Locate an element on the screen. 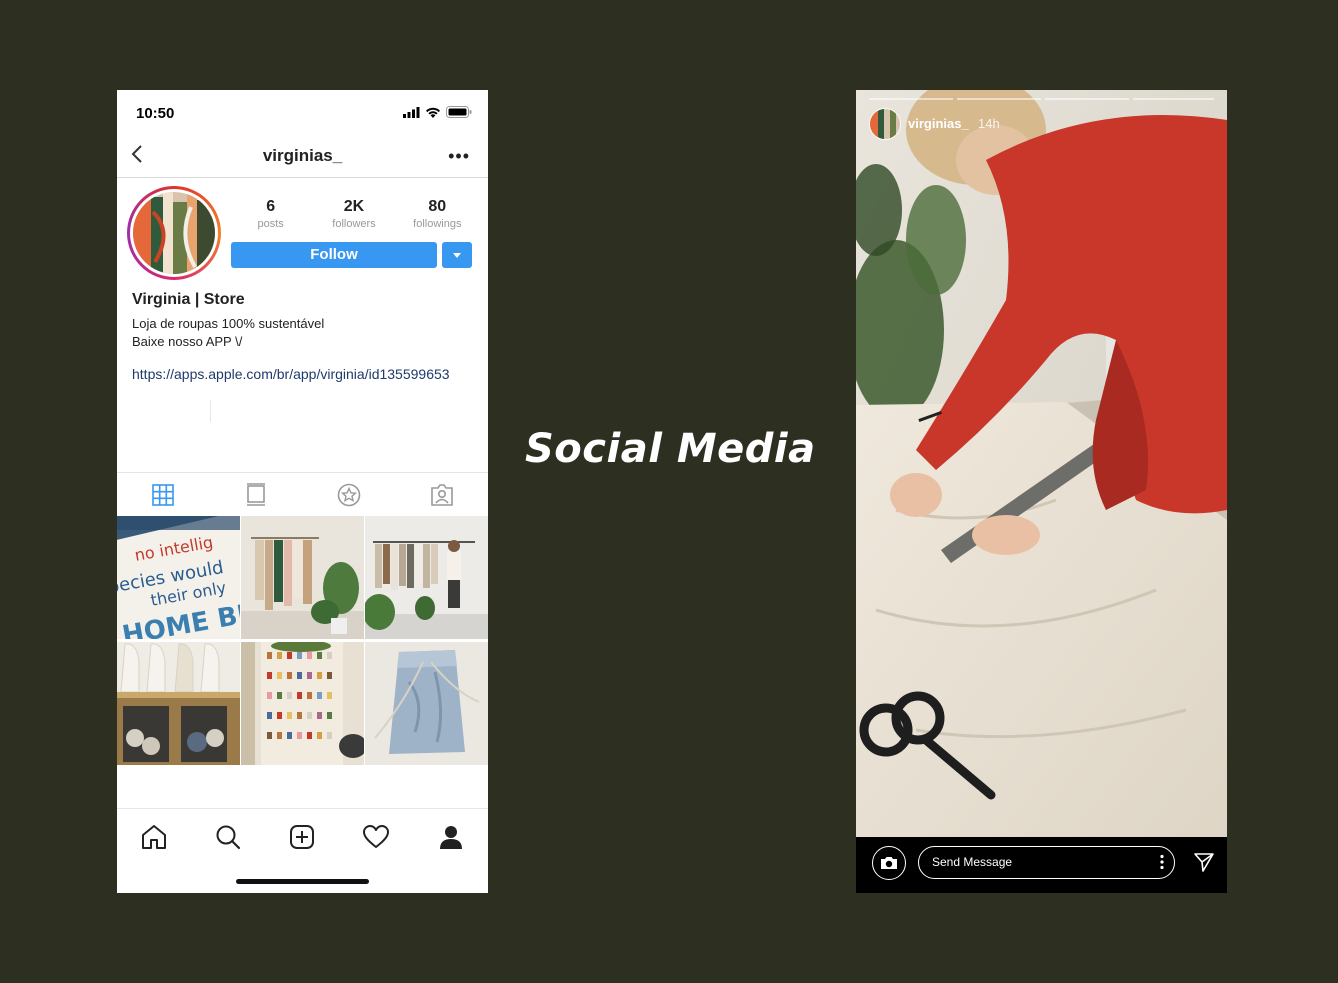 The image size is (1338, 983). stat-label: posts is located at coordinates (270, 224).